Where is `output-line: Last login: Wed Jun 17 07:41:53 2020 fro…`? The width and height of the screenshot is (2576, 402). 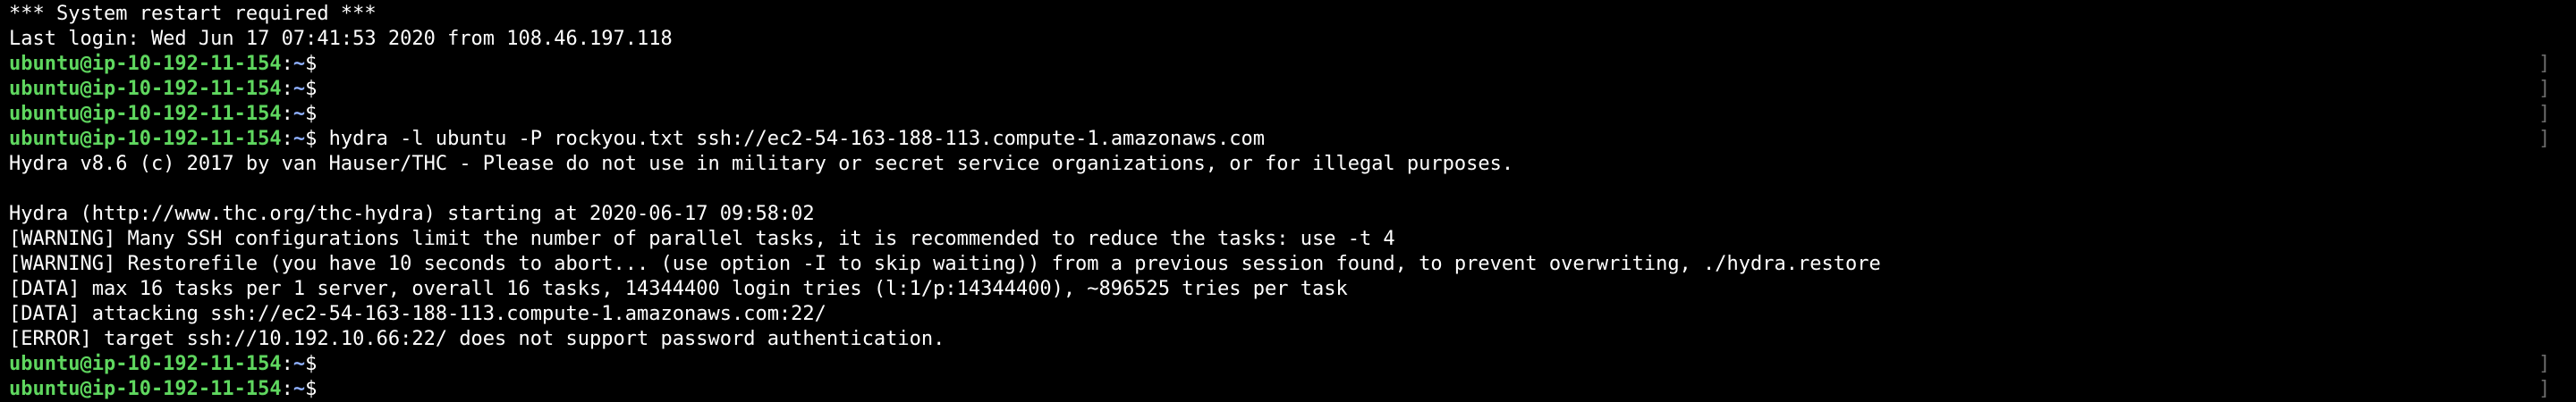
output-line: Last login: Wed Jun 17 07:41:53 2020 fro… is located at coordinates (341, 39).